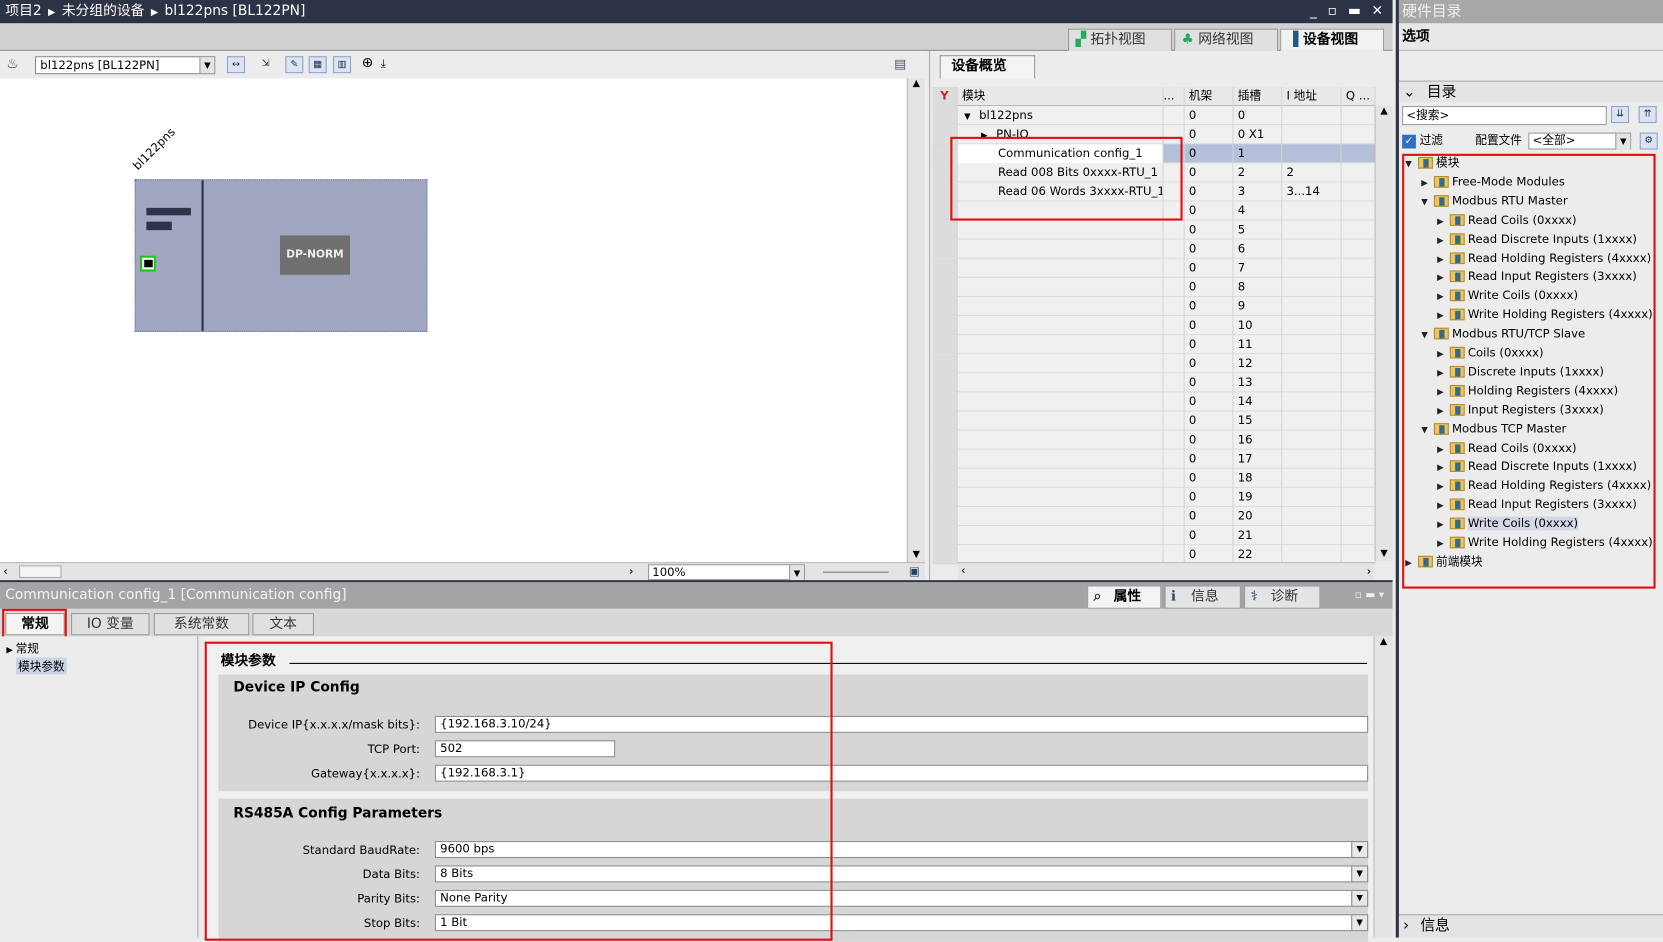 The width and height of the screenshot is (1663, 942). Describe the element at coordinates (856, 572) in the screenshot. I see `zoom-slider` at that location.